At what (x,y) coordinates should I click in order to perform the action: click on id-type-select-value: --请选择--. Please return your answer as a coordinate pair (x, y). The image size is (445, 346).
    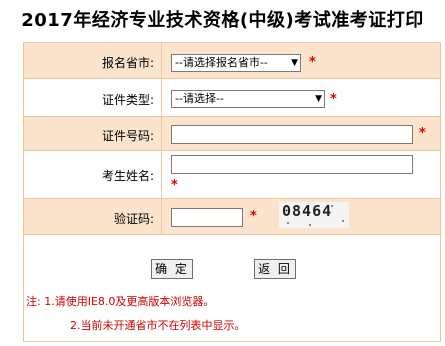
    Looking at the image, I should click on (199, 98).